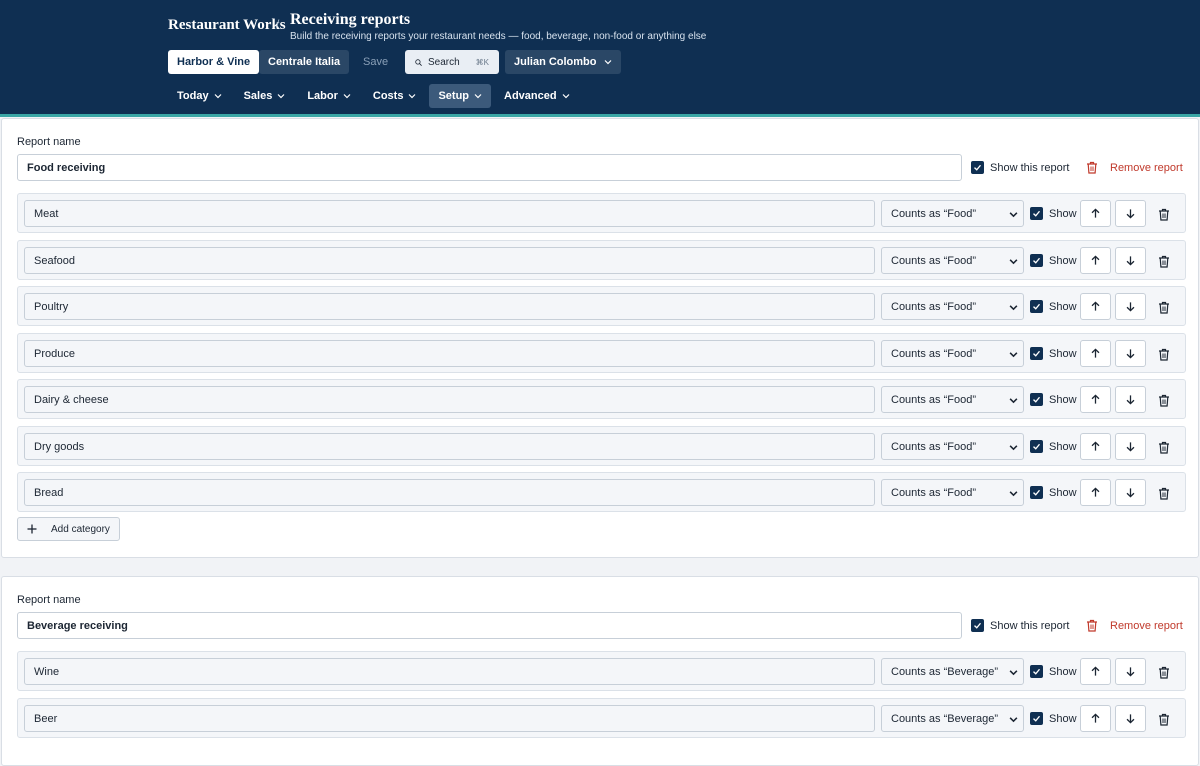 Image resolution: width=1200 pixels, height=766 pixels. I want to click on report-name-input: Food receiving, so click(489, 167).